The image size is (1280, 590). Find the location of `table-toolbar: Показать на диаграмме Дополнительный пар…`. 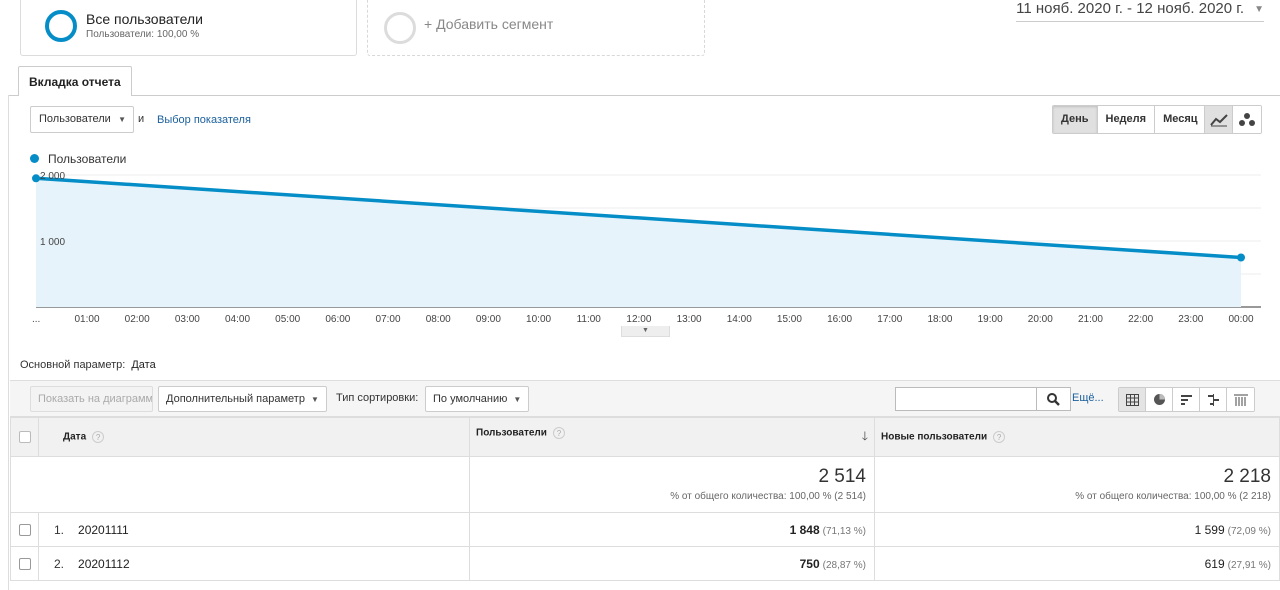

table-toolbar: Показать на диаграмме Дополнительный пар… is located at coordinates (645, 398).